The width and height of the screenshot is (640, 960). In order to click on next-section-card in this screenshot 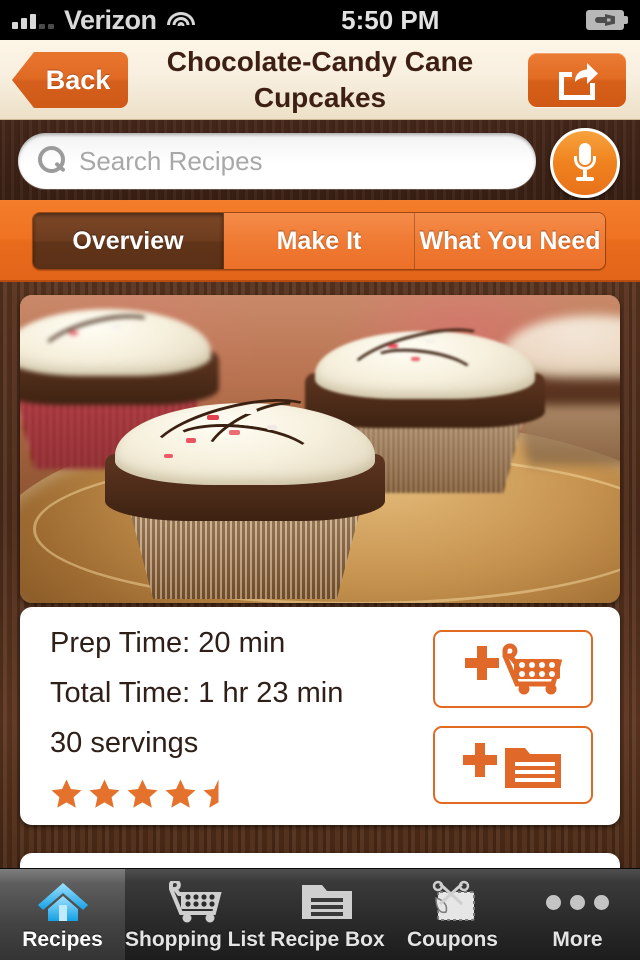, I will do `click(320, 860)`.